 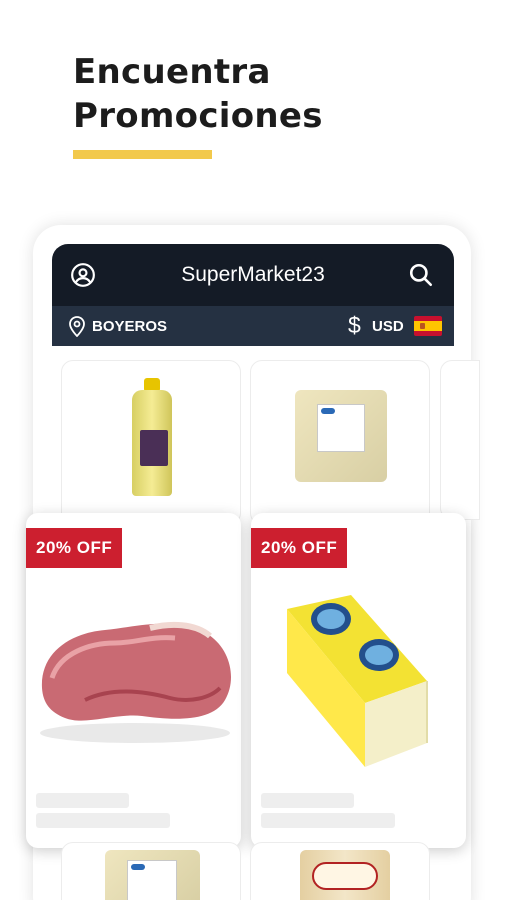 I want to click on product-card-peek, so click(x=460, y=440).